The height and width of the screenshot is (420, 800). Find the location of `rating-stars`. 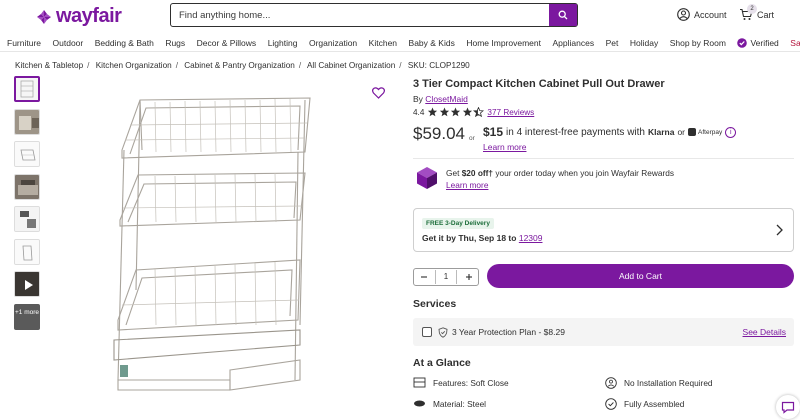

rating-stars is located at coordinates (456, 112).